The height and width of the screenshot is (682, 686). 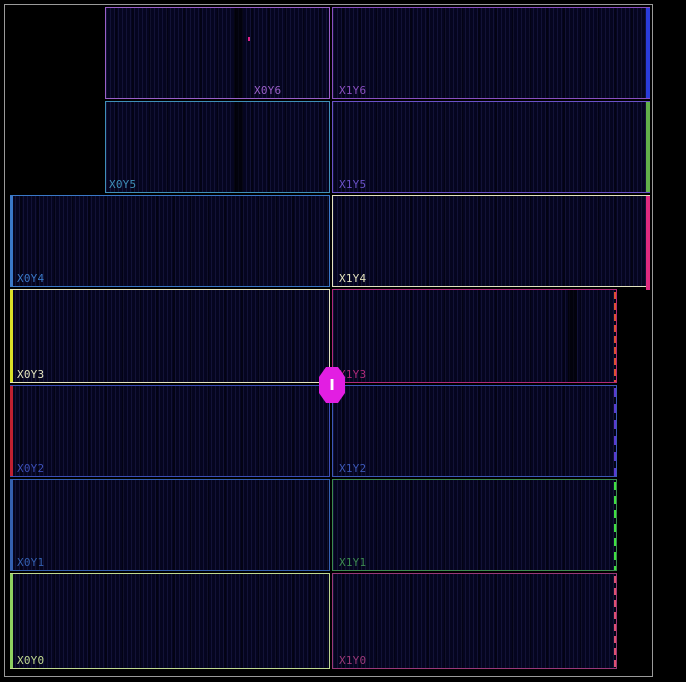 I want to click on region-label: X0Y1, so click(x=31, y=562).